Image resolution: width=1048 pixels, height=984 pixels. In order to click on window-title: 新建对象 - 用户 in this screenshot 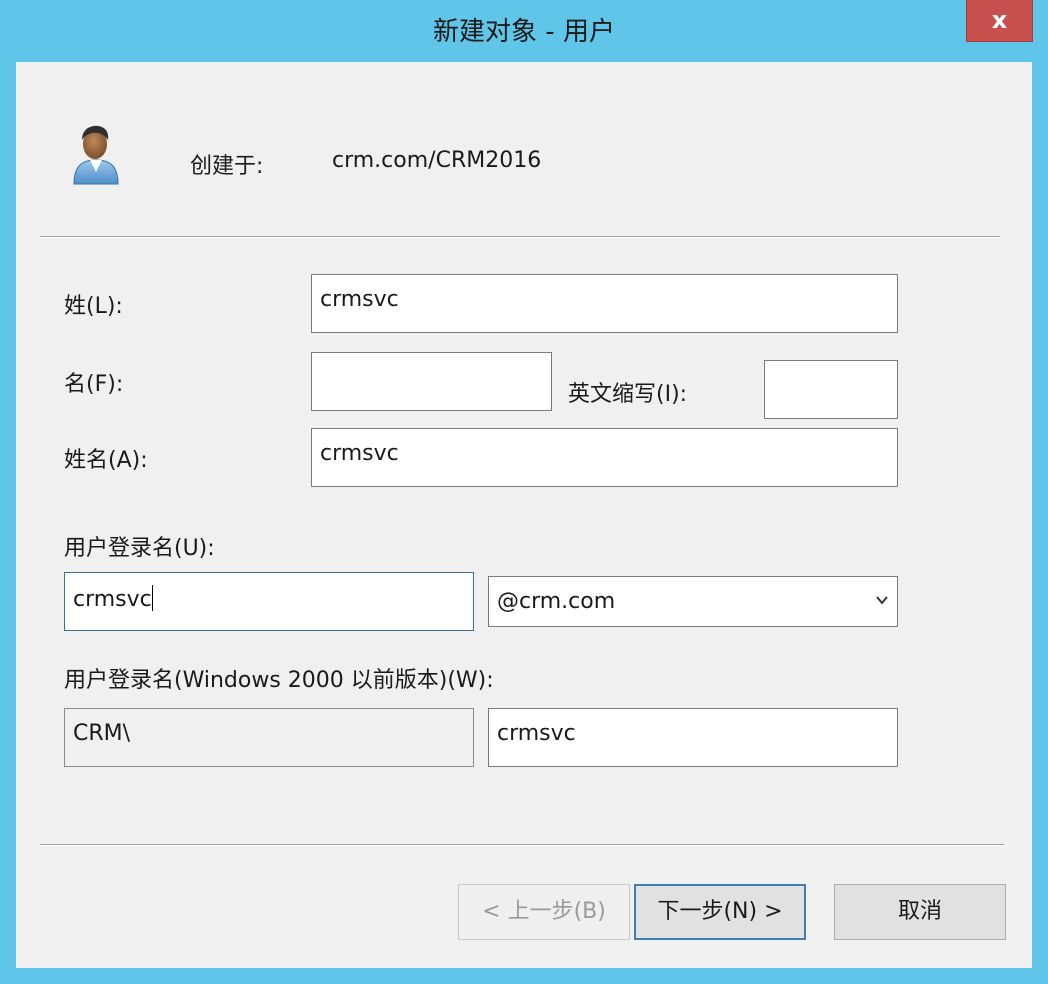, I will do `click(524, 32)`.